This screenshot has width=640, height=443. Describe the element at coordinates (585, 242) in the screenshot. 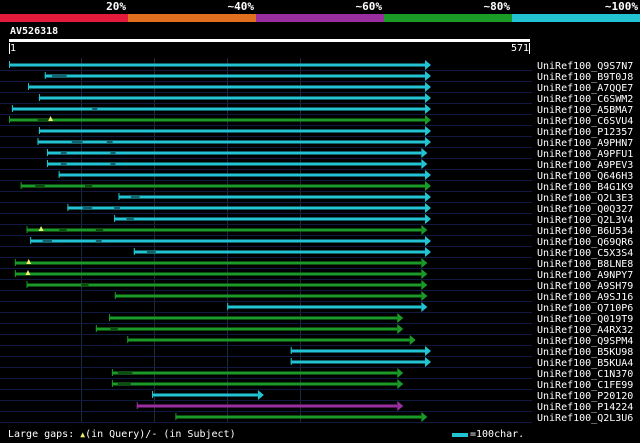

I see `hit-label: UniRef100_Q69QR6` at that location.